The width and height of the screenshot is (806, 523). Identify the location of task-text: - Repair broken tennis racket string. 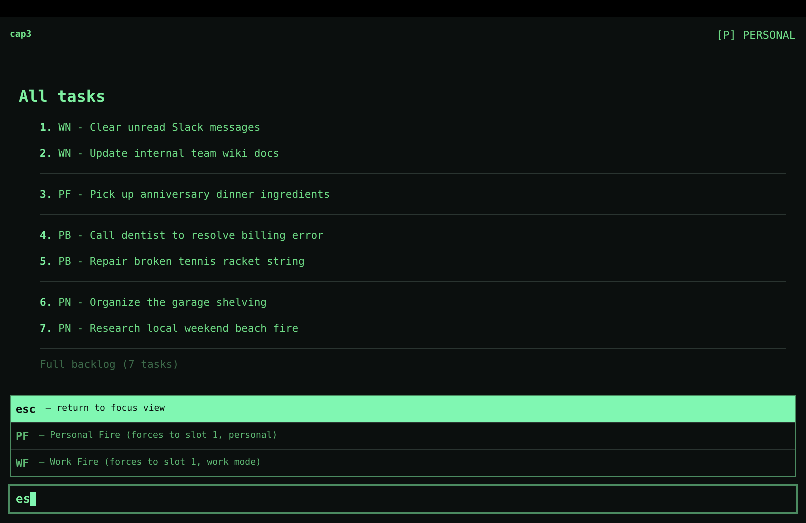
(191, 262).